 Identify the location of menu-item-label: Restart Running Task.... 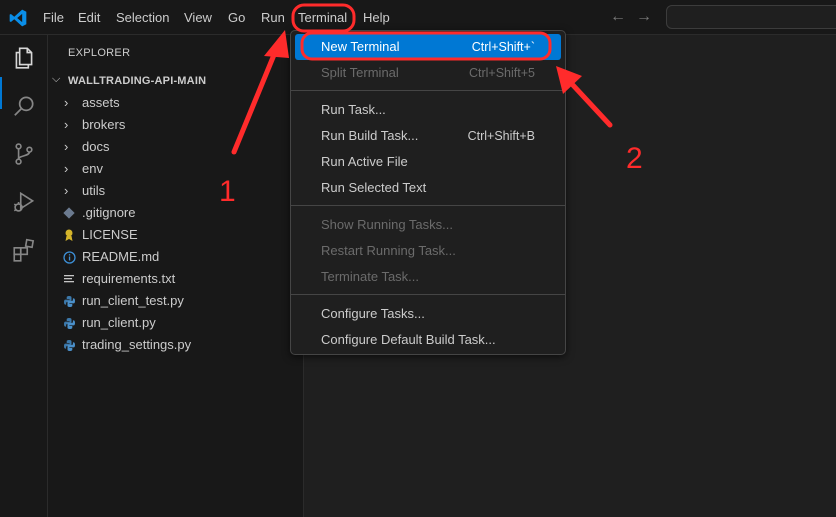
(388, 250).